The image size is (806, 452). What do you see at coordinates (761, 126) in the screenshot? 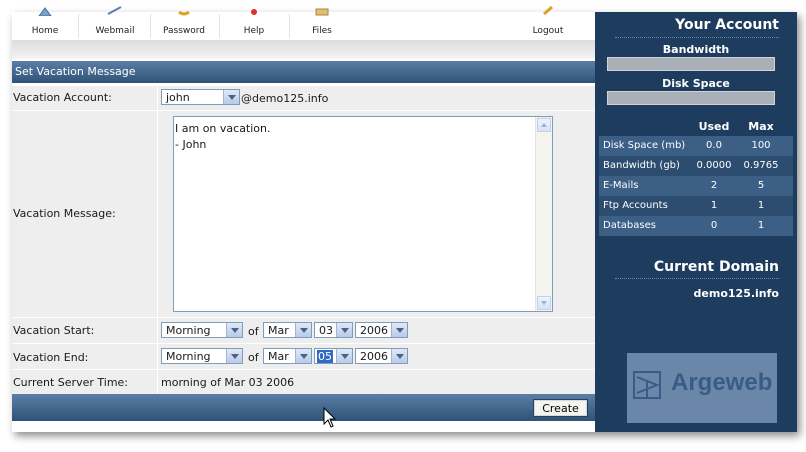
I see `max-header: Max` at bounding box center [761, 126].